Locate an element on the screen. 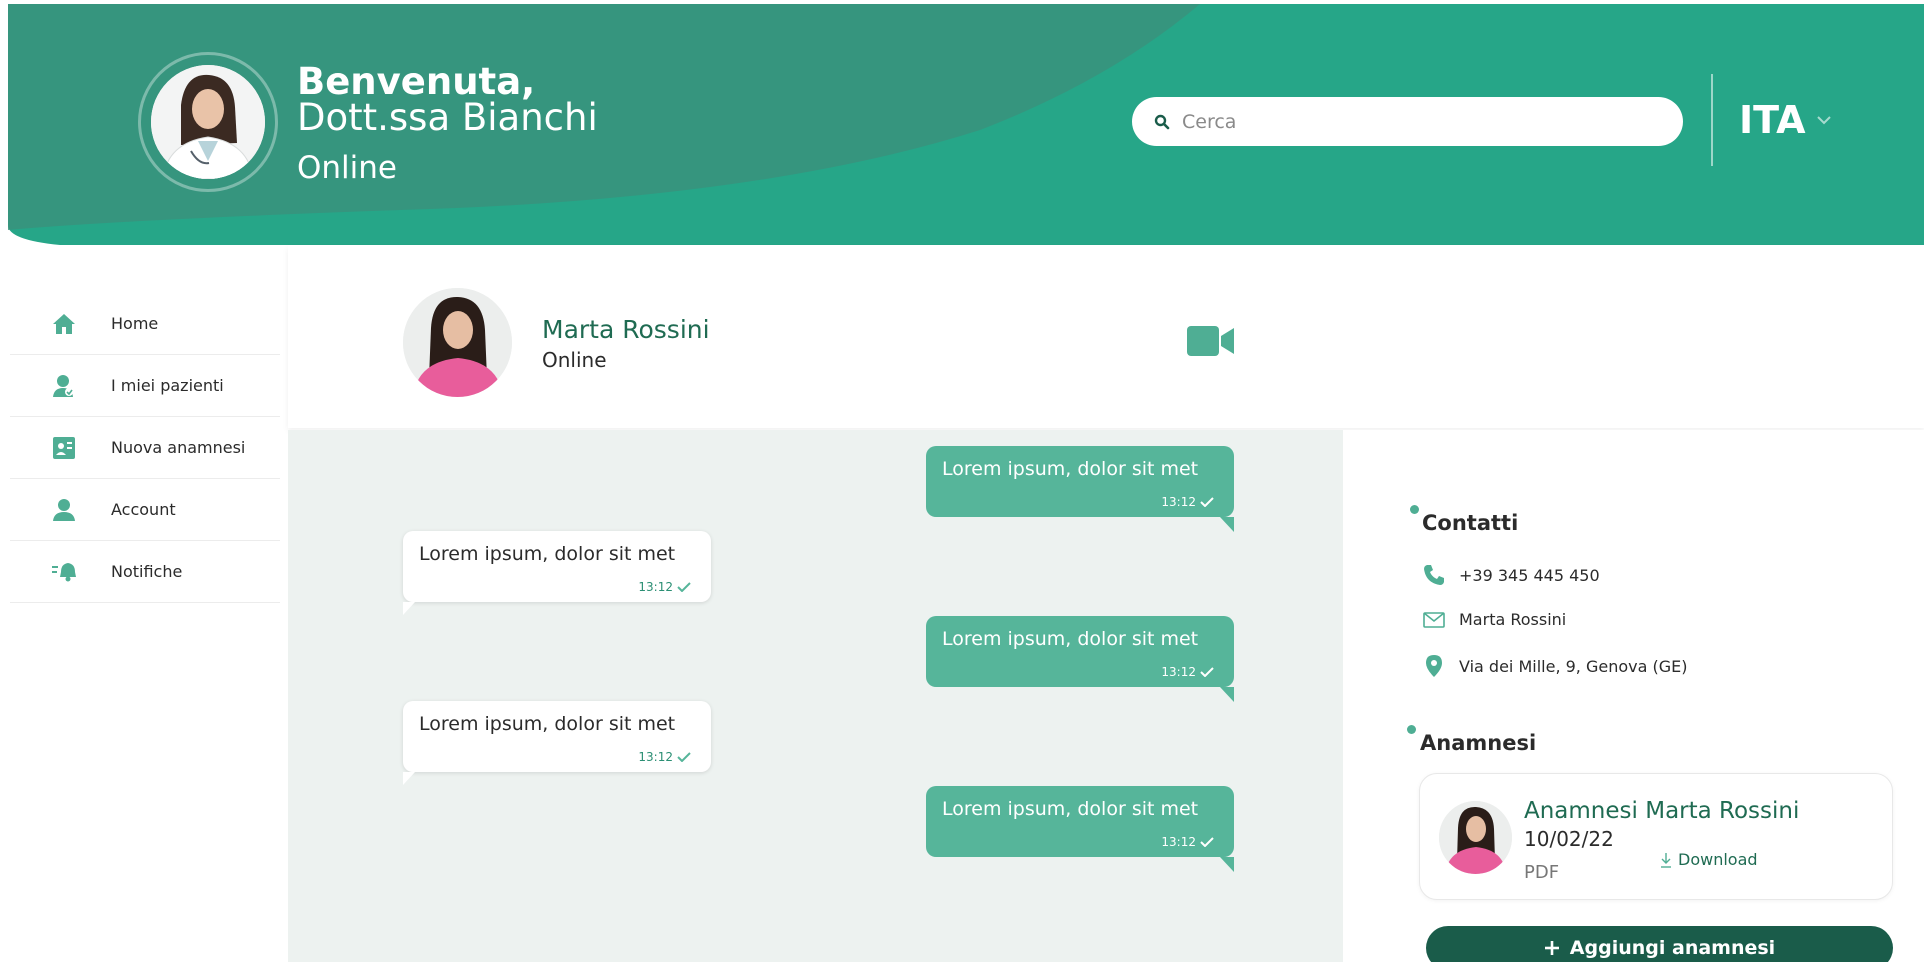 This screenshot has height=962, width=1924. sidebar-item-account: Account is located at coordinates (145, 510).